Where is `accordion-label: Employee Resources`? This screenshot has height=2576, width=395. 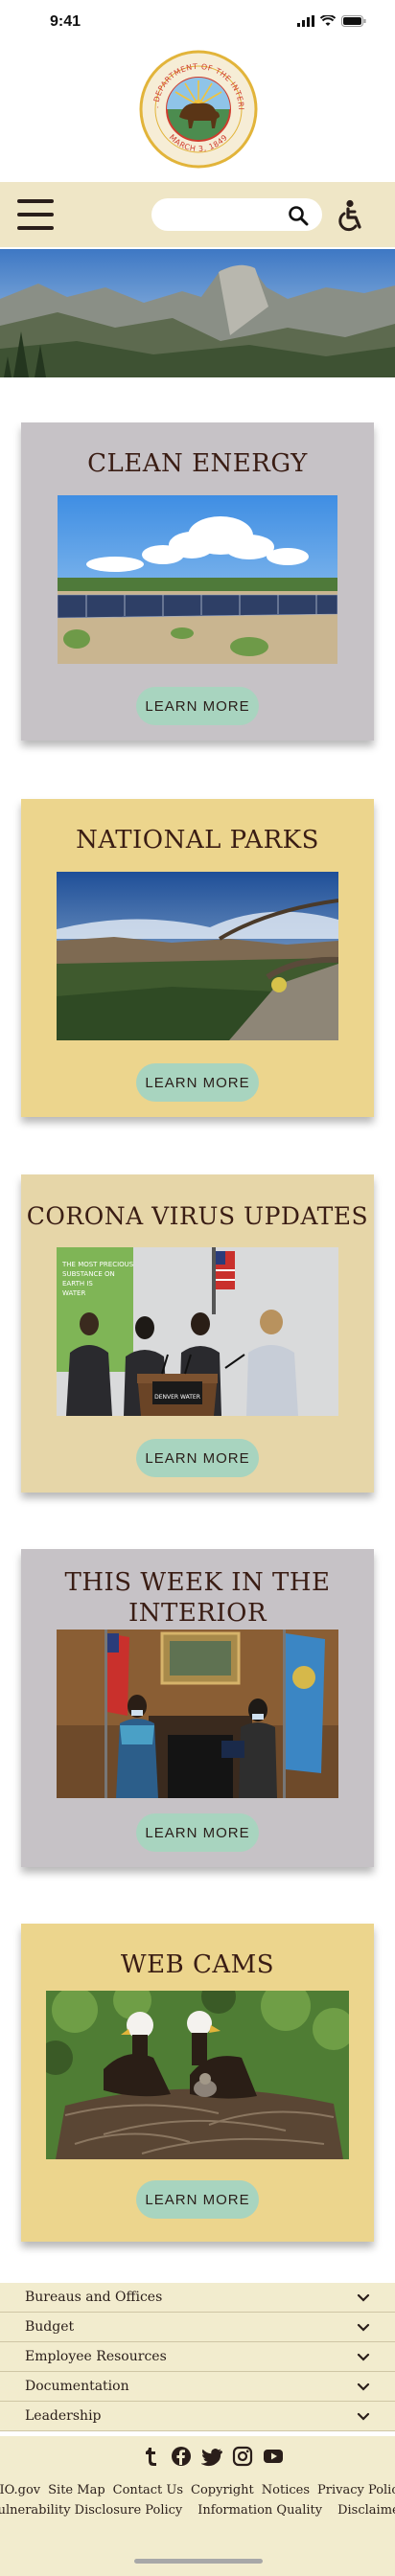 accordion-label: Employee Resources is located at coordinates (96, 2356).